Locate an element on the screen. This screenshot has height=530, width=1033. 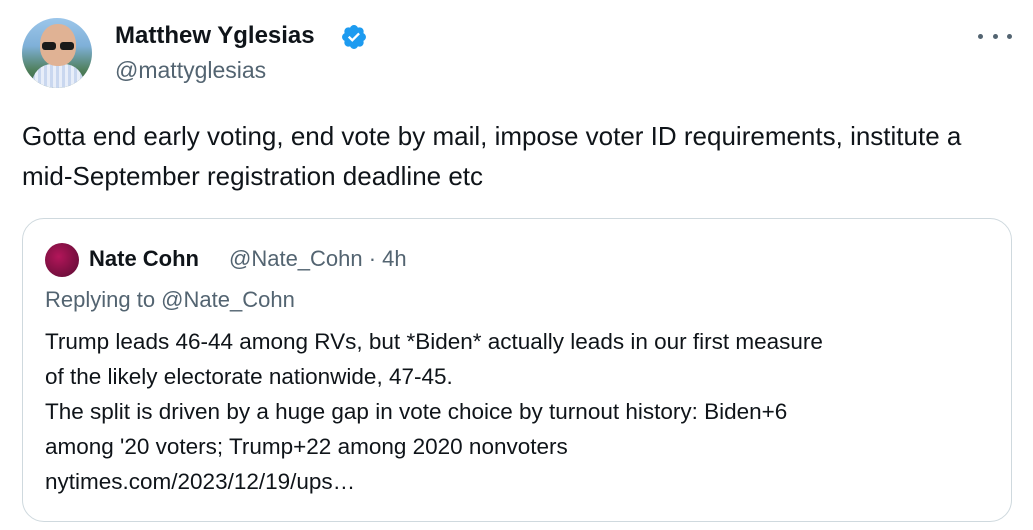
more-dots-icon is located at coordinates (995, 36).